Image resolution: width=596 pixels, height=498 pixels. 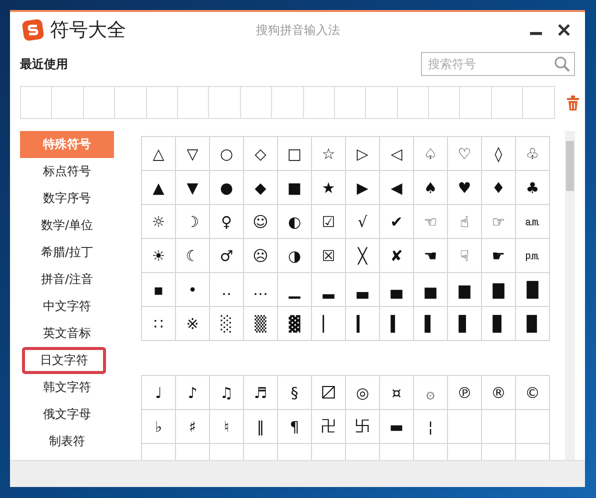 I want to click on symbol-cell: ●, so click(x=227, y=188).